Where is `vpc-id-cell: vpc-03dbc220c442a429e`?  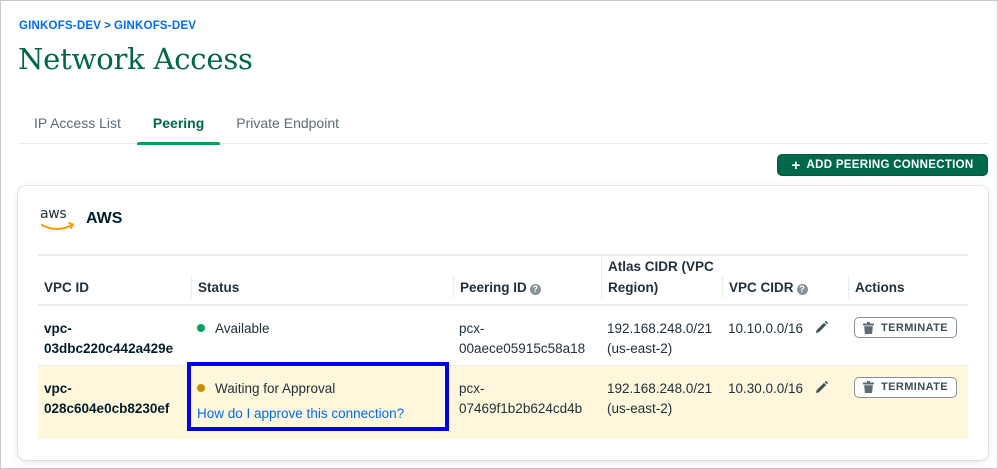 vpc-id-cell: vpc-03dbc220c442a429e is located at coordinates (114, 335).